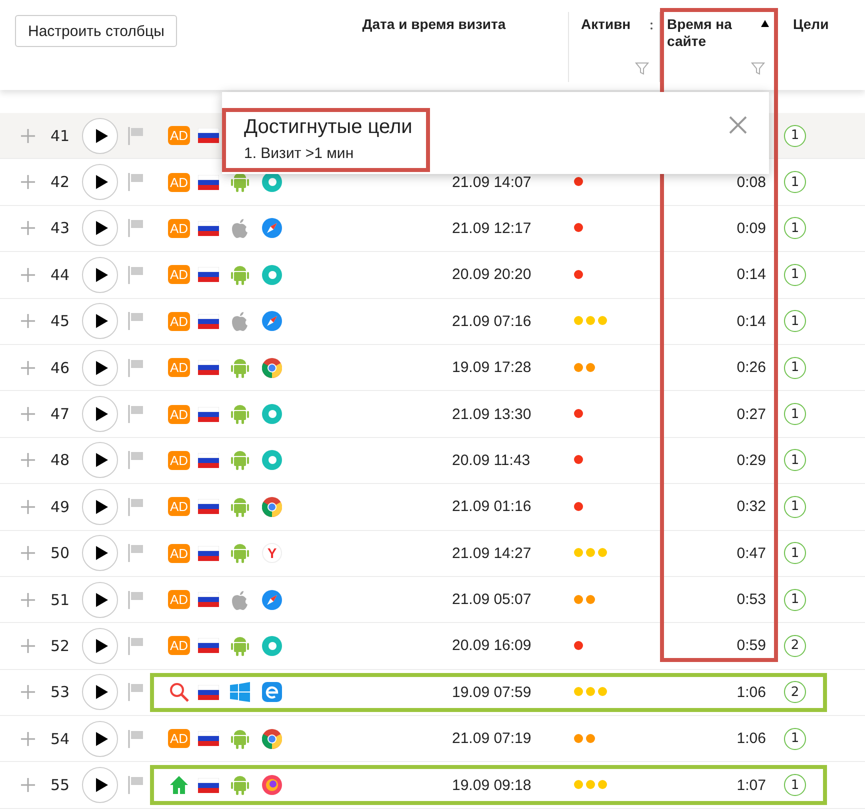 The height and width of the screenshot is (811, 865). What do you see at coordinates (432, 693) in the screenshot?
I see `table-row: 53 19.09 07:59 1:06 2` at bounding box center [432, 693].